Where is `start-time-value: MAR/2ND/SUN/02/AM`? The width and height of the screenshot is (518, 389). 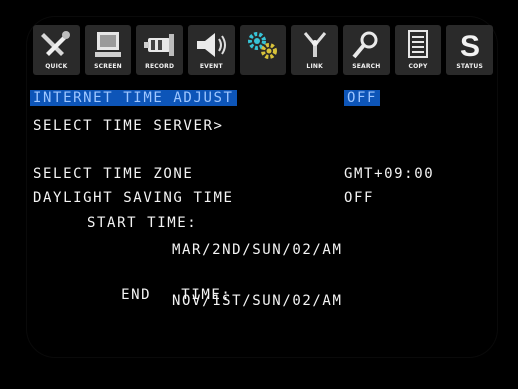 start-time-value: MAR/2ND/SUN/02/AM is located at coordinates (257, 250).